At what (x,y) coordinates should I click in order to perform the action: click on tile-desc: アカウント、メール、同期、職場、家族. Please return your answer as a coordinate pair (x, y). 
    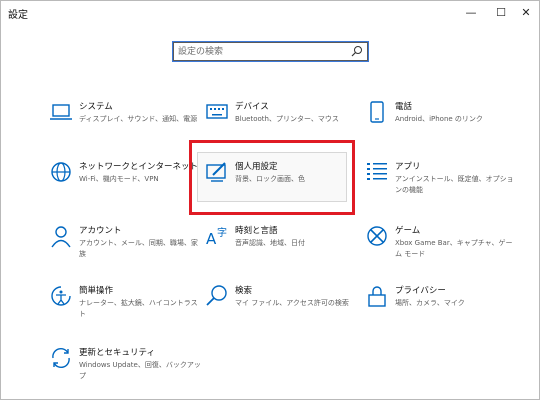
    Looking at the image, I should click on (138, 248).